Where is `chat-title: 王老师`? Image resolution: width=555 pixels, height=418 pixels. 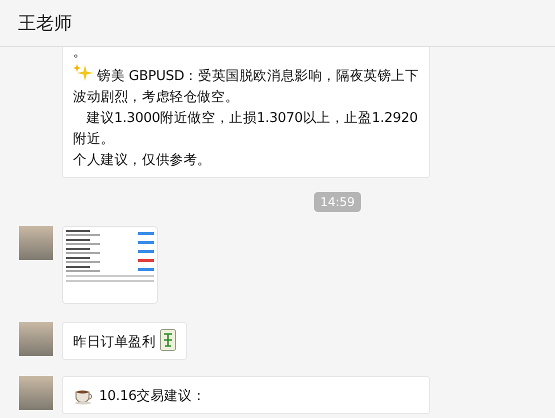
chat-title: 王老师 is located at coordinates (45, 24).